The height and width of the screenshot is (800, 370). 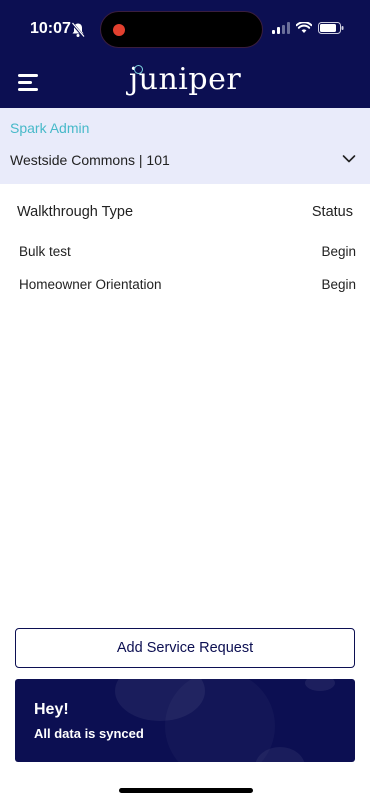 I want to click on sync-title: Hey!, so click(x=51, y=709).